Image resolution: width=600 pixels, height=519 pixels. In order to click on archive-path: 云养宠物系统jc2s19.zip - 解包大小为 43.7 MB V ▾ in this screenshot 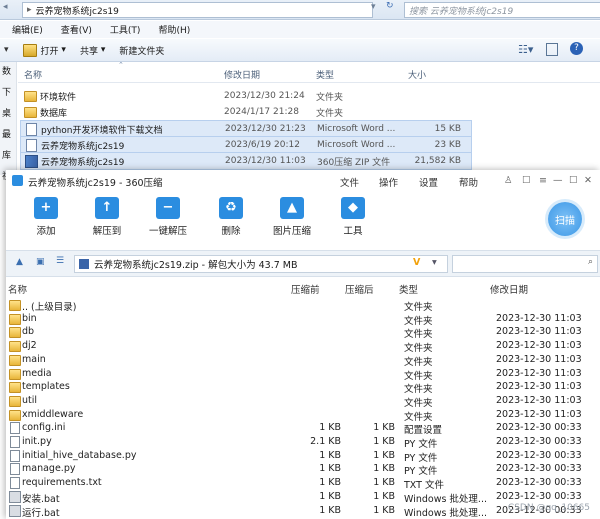, I will do `click(261, 264)`.